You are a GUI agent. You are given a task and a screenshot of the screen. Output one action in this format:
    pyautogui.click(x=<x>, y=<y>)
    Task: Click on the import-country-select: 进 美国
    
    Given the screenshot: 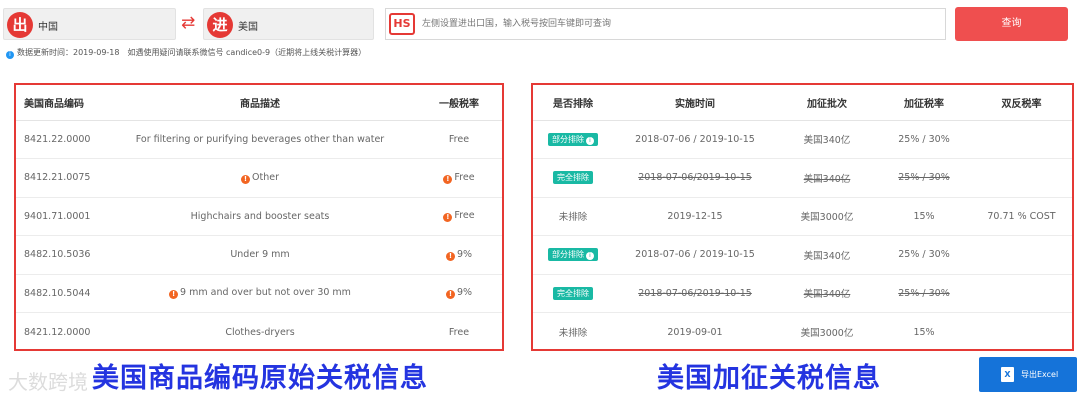 What is the action you would take?
    pyautogui.click(x=288, y=24)
    